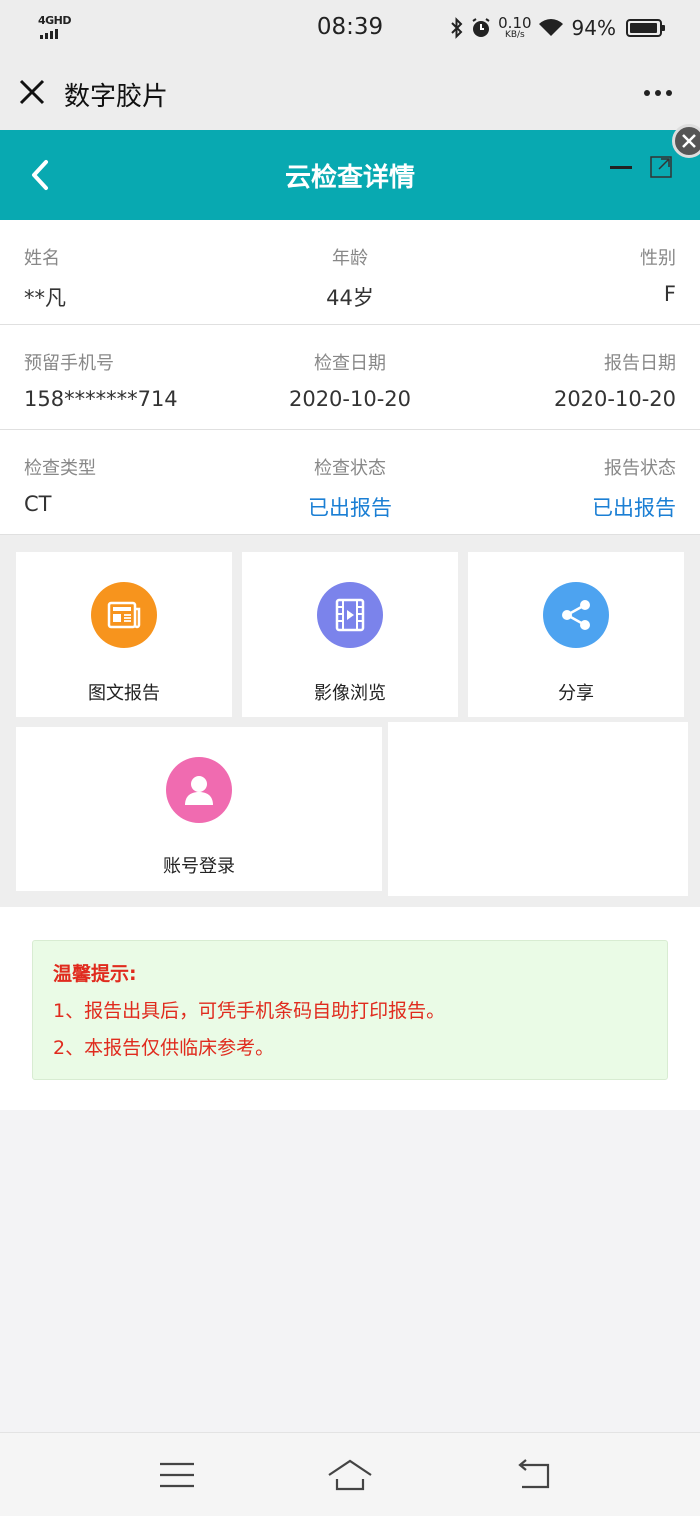 This screenshot has width=700, height=1516. I want to click on app-header: 云检查详情, so click(350, 172).